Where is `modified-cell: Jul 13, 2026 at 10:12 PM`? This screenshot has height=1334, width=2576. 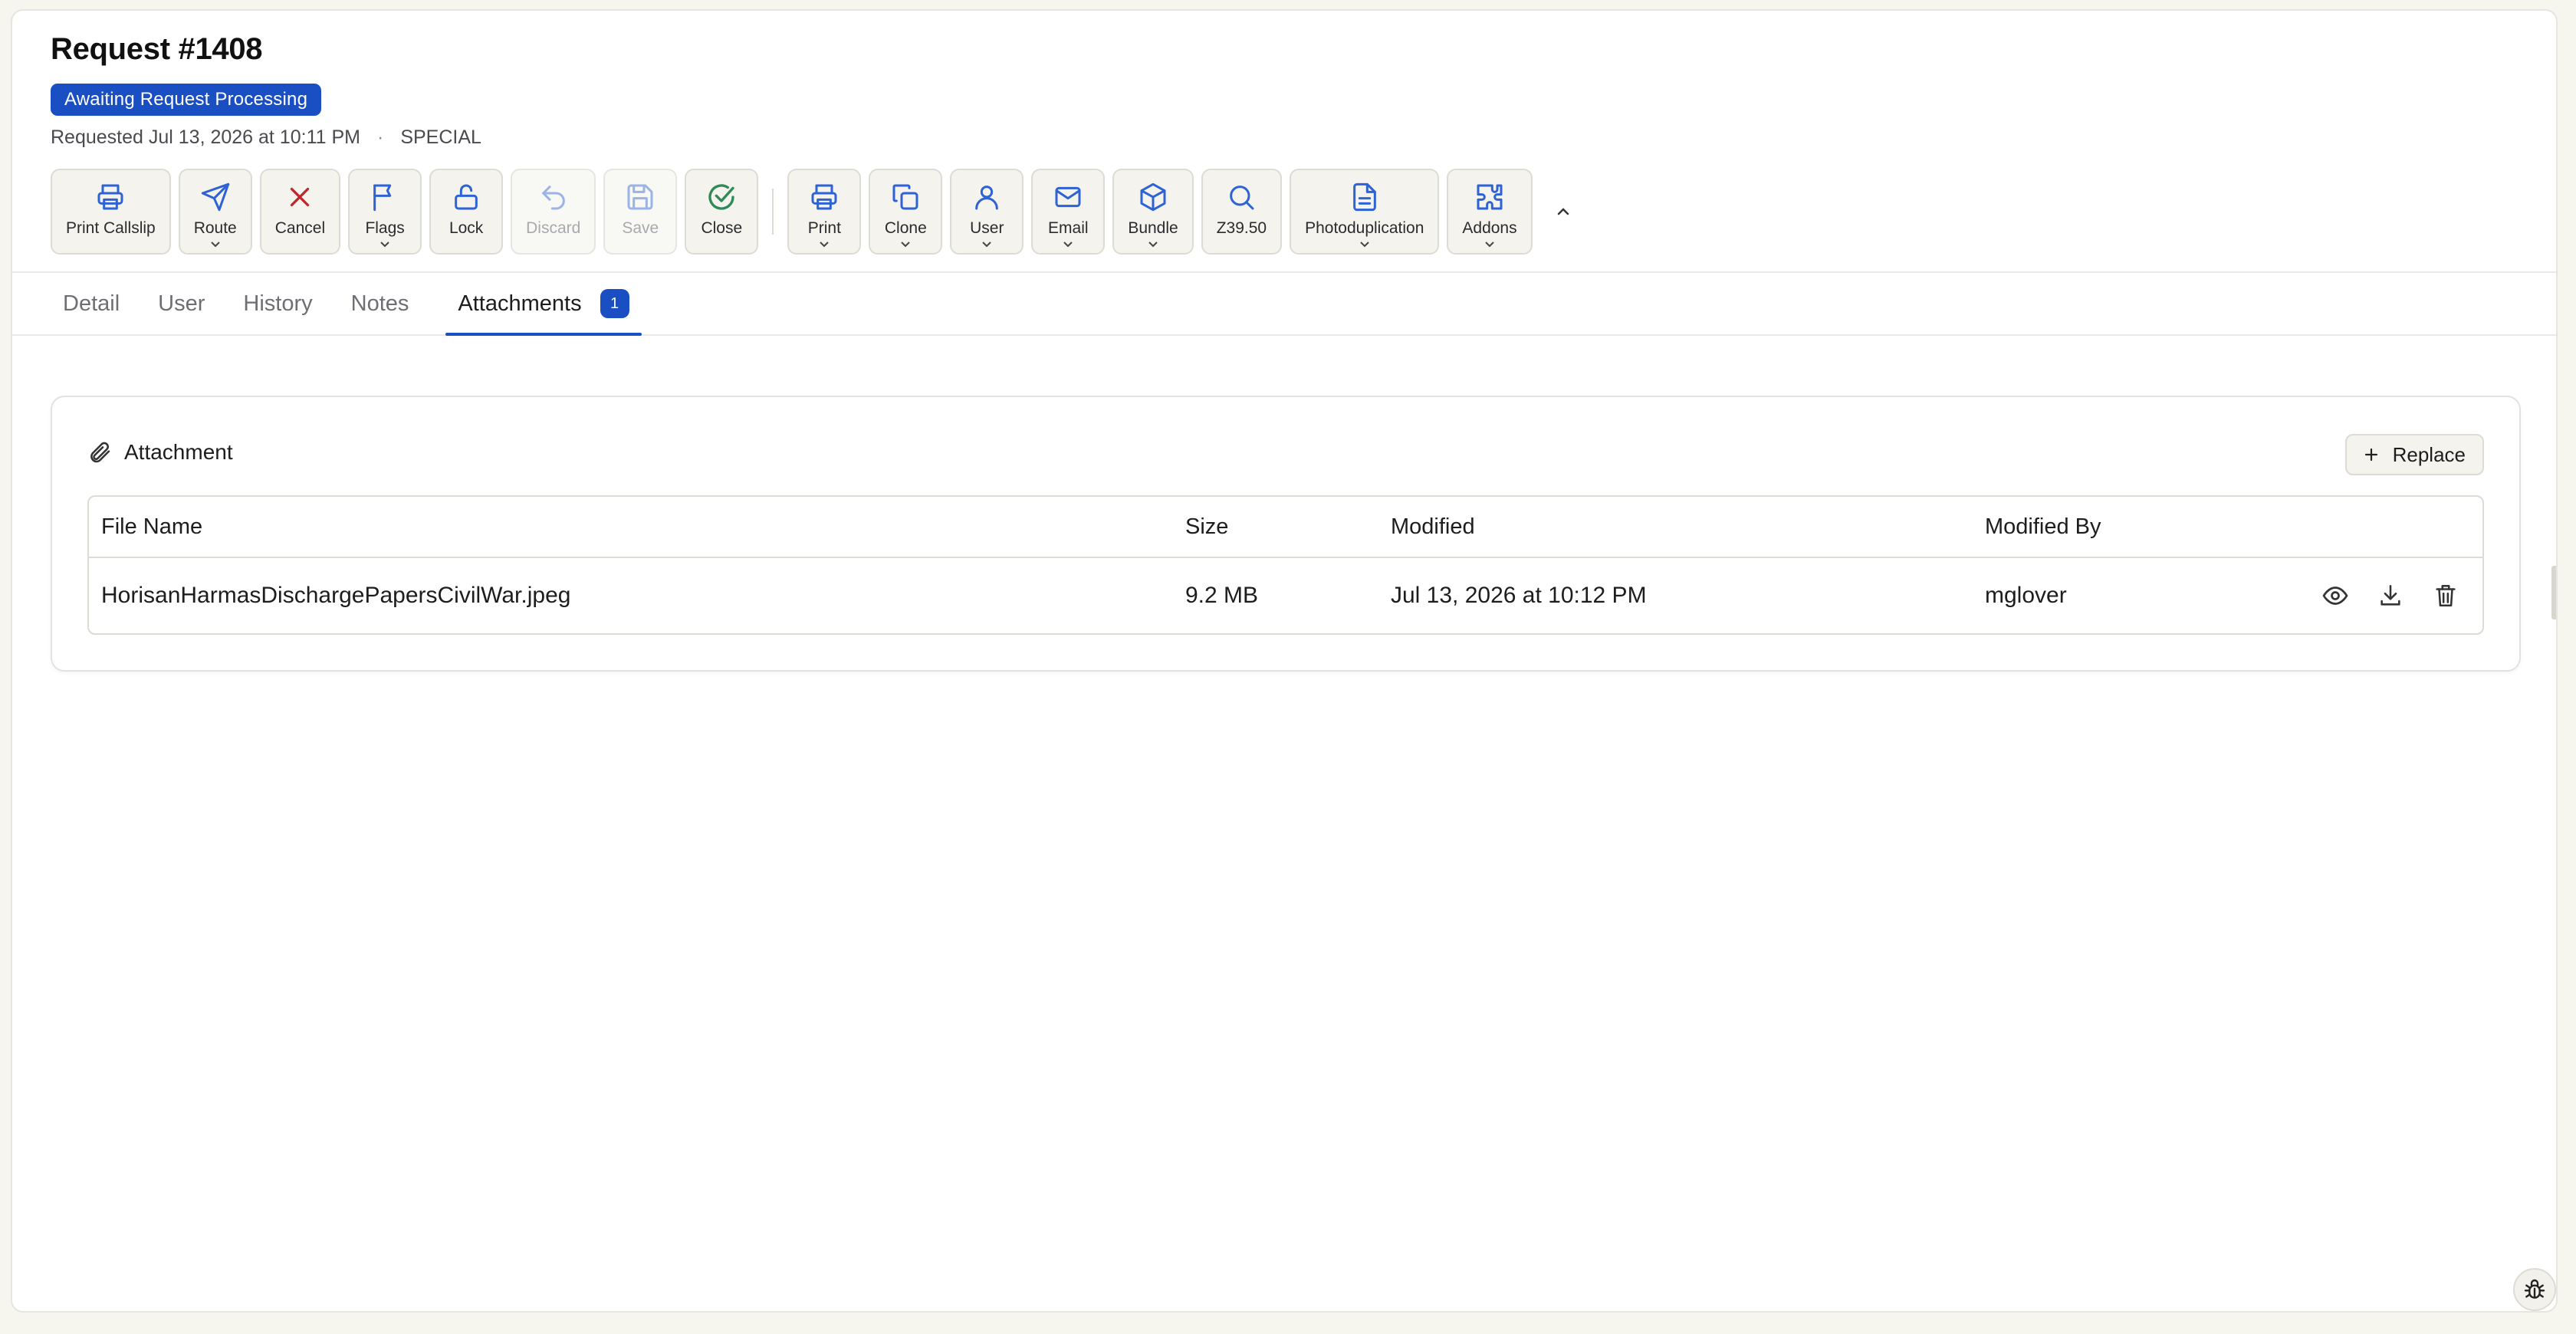
modified-cell: Jul 13, 2026 at 10:12 PM is located at coordinates (1519, 595).